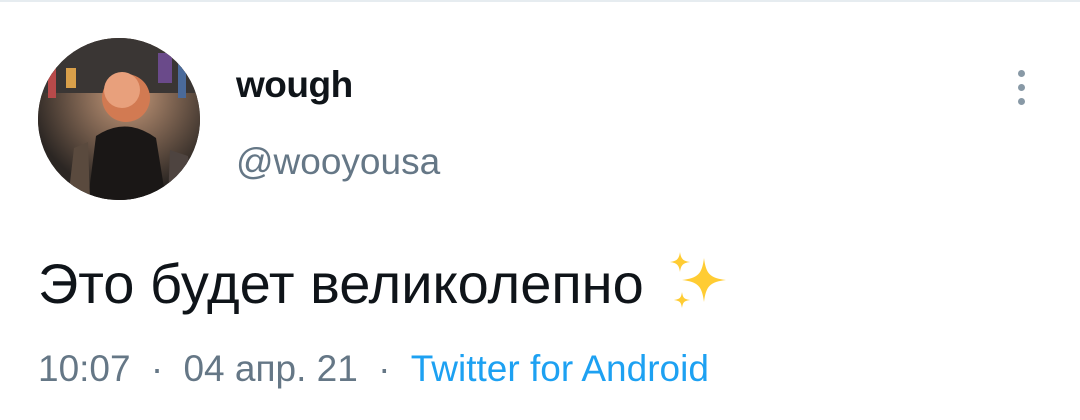 This screenshot has height=420, width=1080. Describe the element at coordinates (341, 283) in the screenshot. I see `tweet-text: Это будет великолепно` at that location.